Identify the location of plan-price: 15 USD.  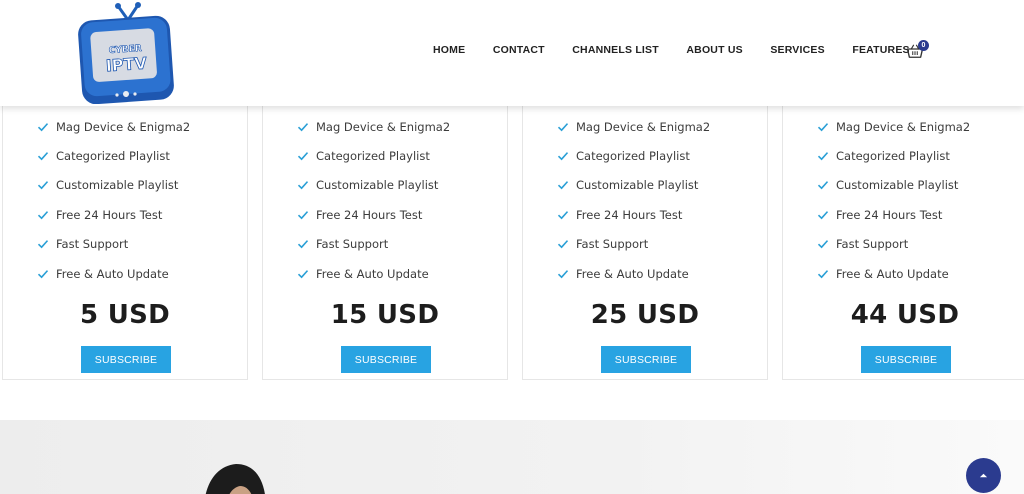
(385, 315).